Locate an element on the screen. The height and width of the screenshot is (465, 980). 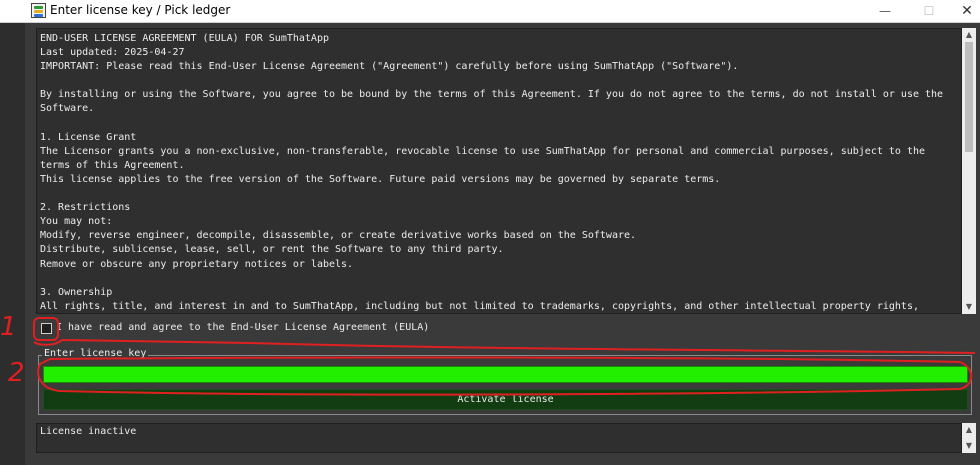
title-bar: Enter license key / Pick ledger — ☐ ✕ is located at coordinates (490, 11).